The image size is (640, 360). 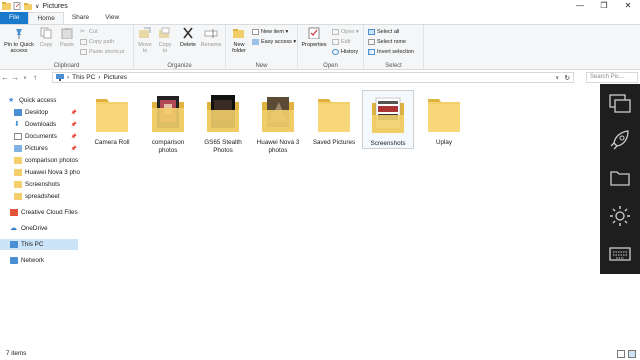 I want to click on open-label: Open, so click(x=330, y=66).